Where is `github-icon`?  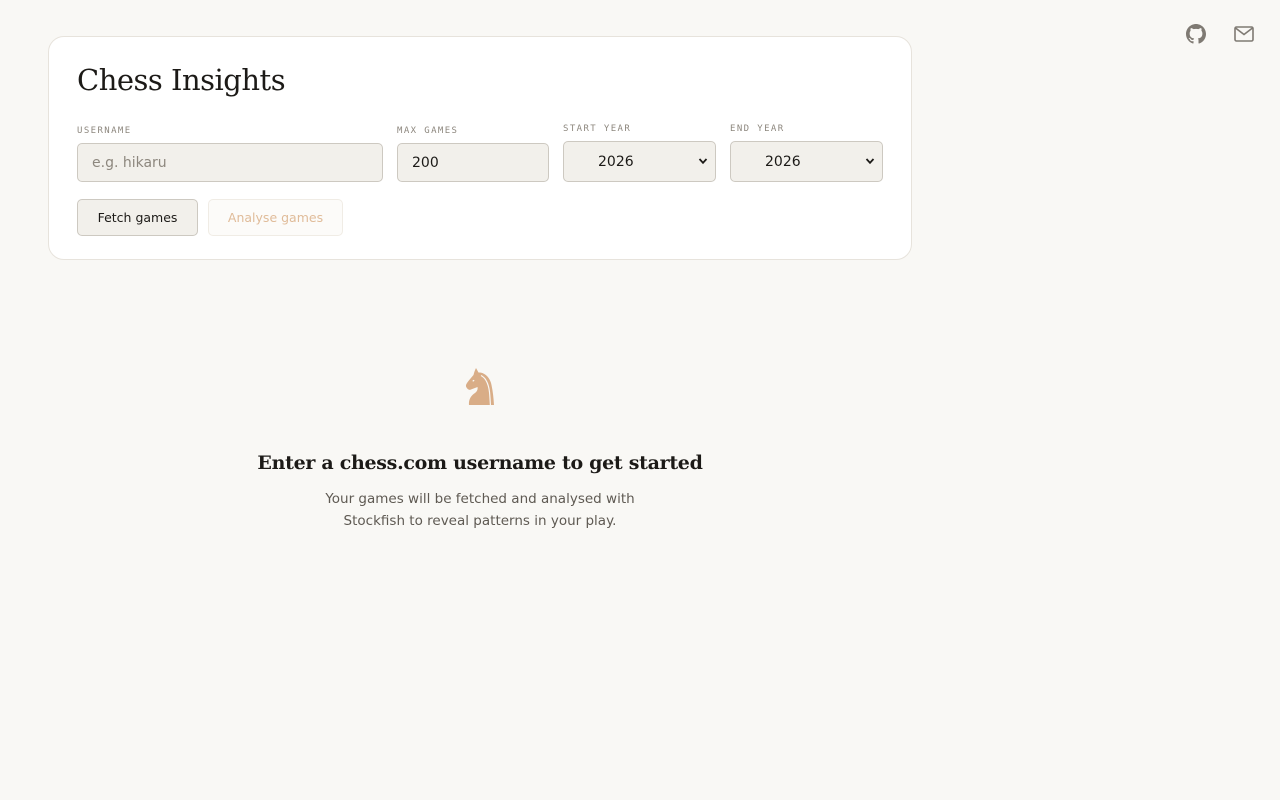 github-icon is located at coordinates (1196, 34).